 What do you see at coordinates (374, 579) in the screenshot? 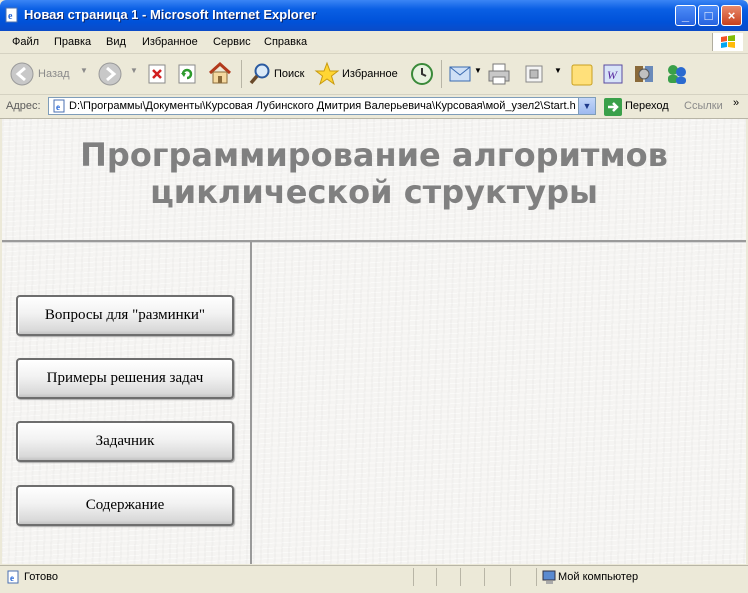
I see `status-bar: e Готово Мой компьютер` at bounding box center [374, 579].